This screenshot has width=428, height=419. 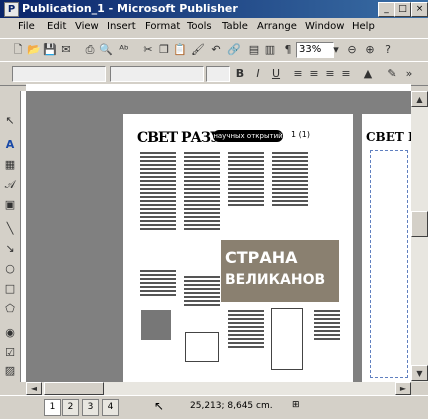 I want to click on publisher-app-icon: P, so click(x=11, y=9).